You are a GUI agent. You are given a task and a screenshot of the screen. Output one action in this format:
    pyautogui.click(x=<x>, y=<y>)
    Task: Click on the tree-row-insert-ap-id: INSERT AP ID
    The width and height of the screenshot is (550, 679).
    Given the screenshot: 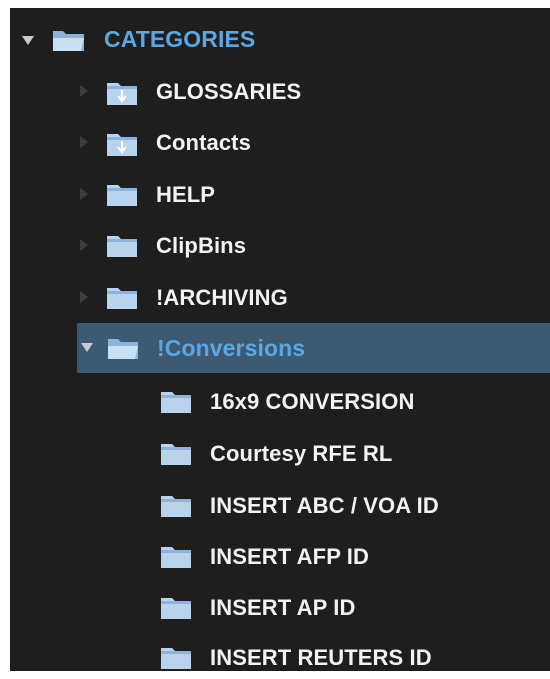 What is the action you would take?
    pyautogui.click(x=280, y=605)
    